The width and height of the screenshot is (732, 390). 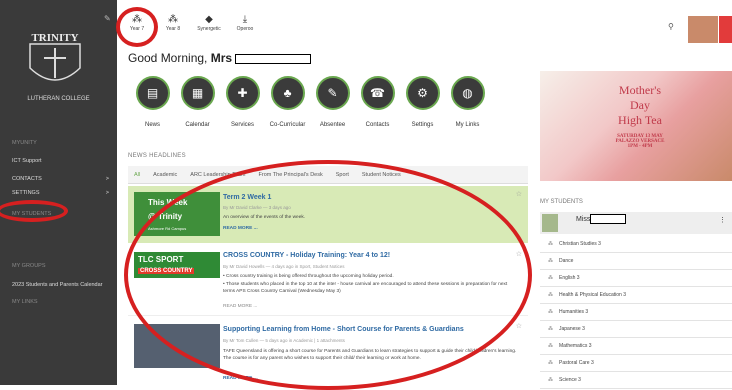 What do you see at coordinates (152, 93) in the screenshot?
I see `news-icon: ▤` at bounding box center [152, 93].